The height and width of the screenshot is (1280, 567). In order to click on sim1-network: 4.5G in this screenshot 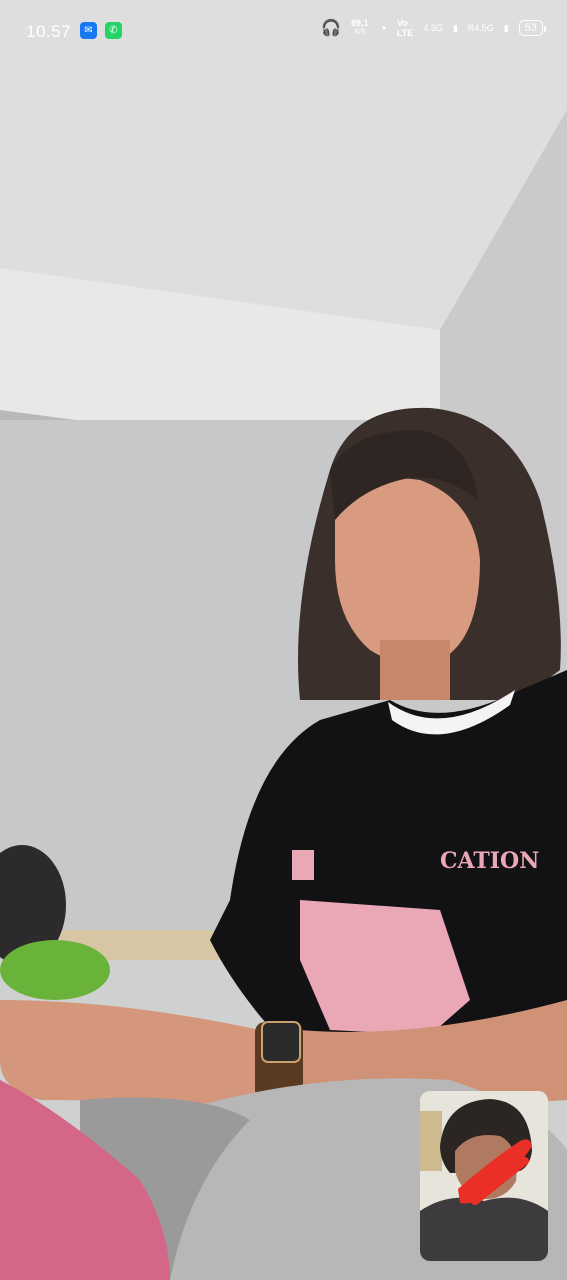, I will do `click(433, 28)`.